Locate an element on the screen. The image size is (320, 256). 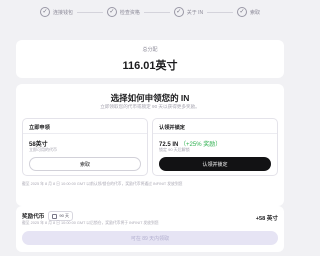
reward-header: 奖励代币 90 天 is located at coordinates (47, 216).